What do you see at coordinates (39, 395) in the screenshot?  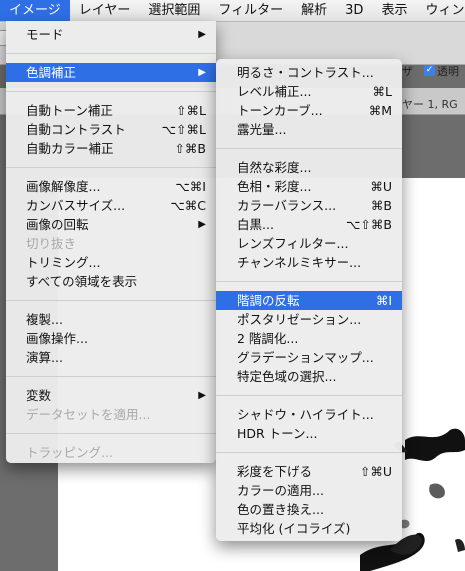 I see `menu-item-label: 変数` at bounding box center [39, 395].